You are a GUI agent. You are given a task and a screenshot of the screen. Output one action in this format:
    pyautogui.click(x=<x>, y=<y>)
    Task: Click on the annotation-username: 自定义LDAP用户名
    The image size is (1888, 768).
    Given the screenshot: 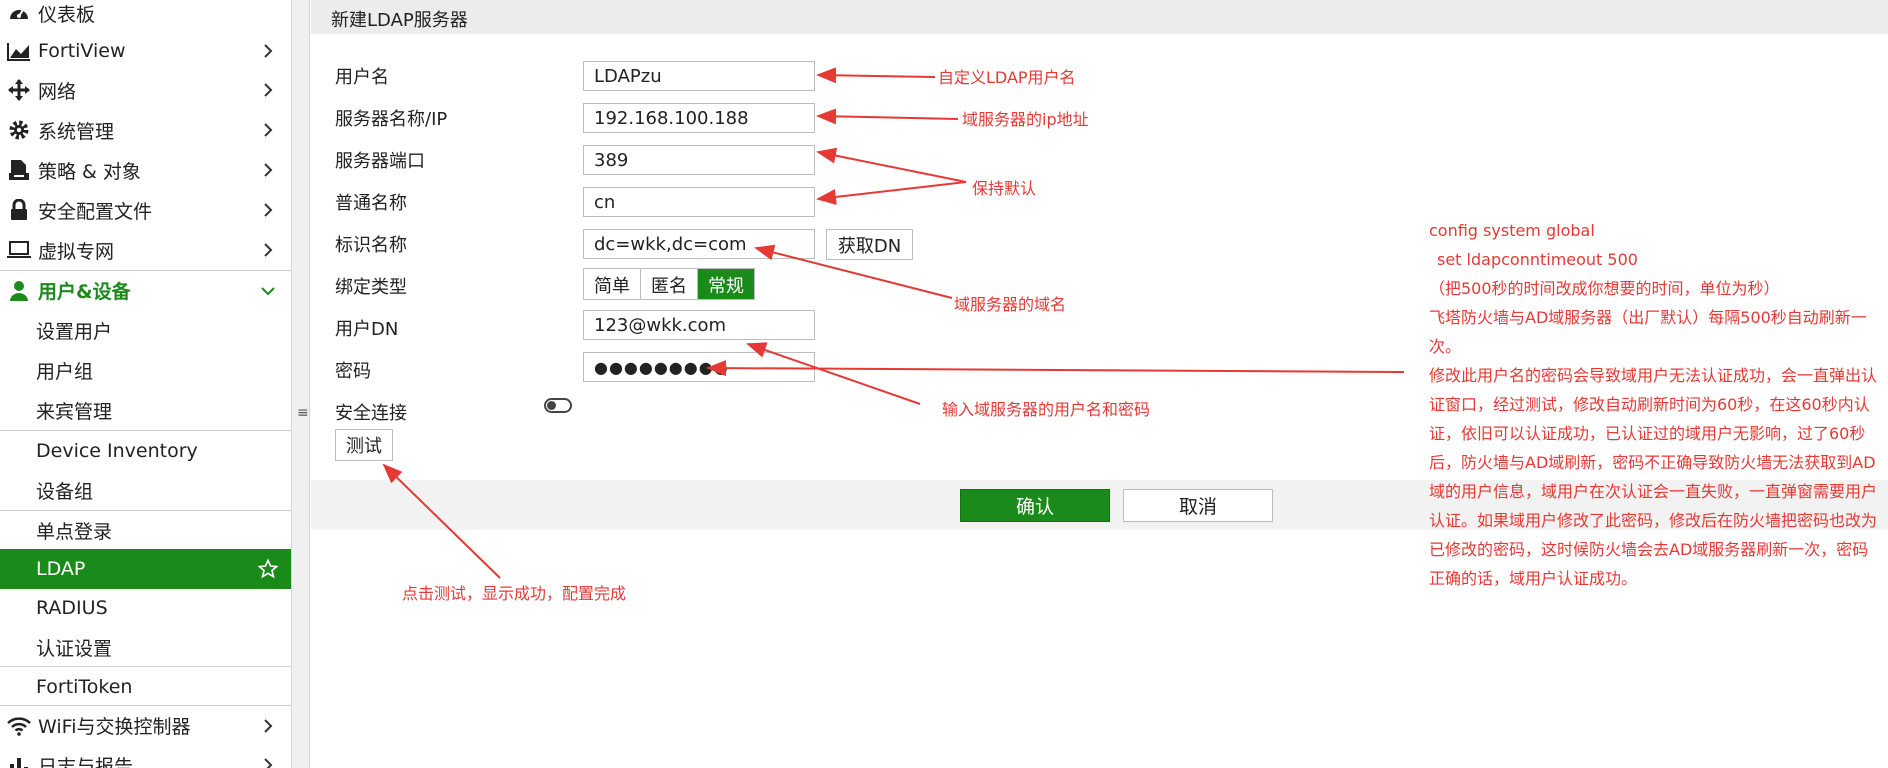 What is the action you would take?
    pyautogui.click(x=1007, y=77)
    